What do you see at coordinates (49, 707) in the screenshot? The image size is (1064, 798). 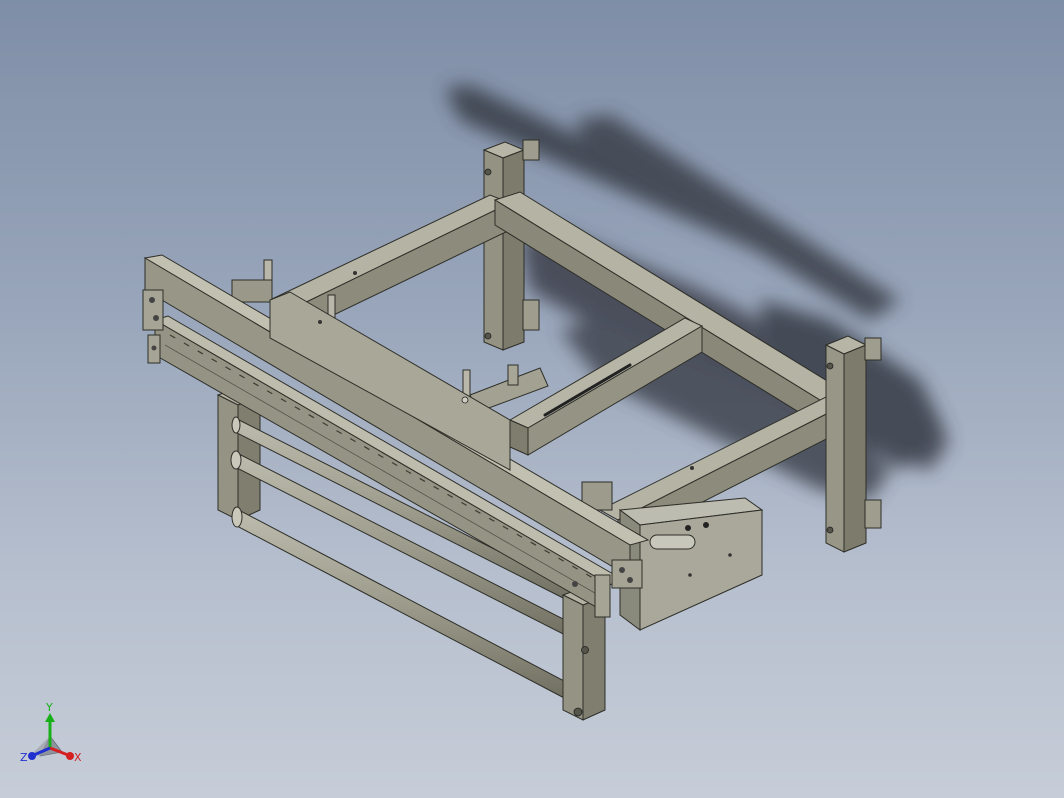 I see `y-axis-label: Y` at bounding box center [49, 707].